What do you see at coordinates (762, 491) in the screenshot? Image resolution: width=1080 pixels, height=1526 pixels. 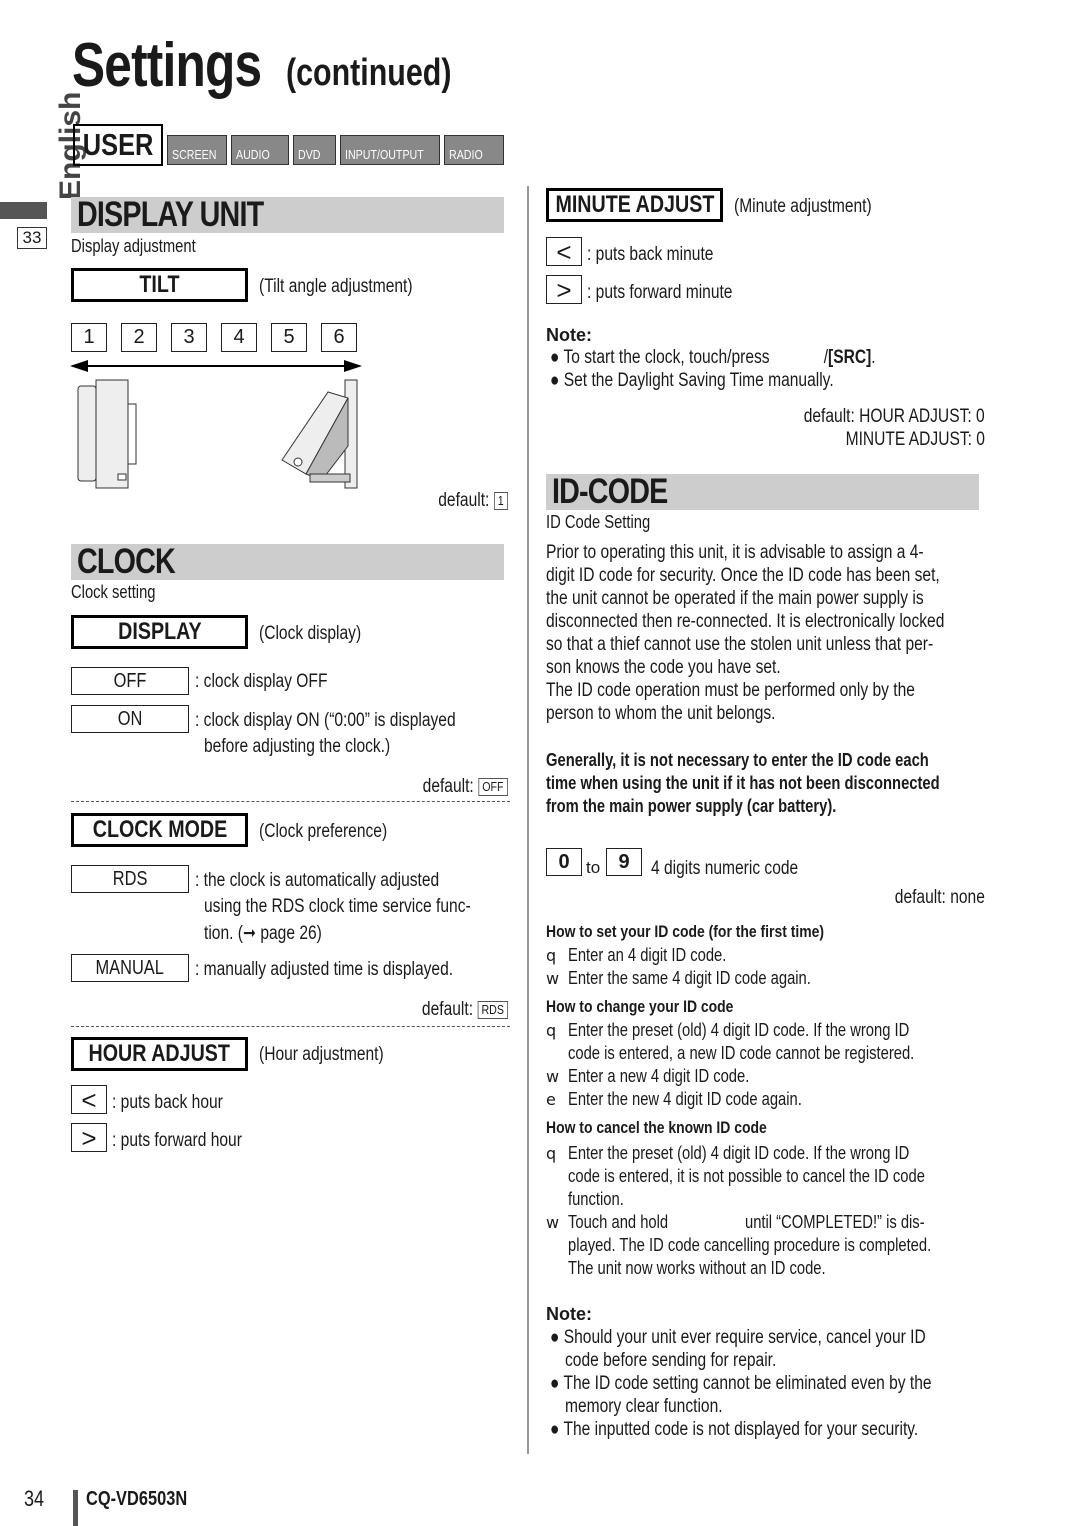 I see `section-header-id-code: ID-CODE` at bounding box center [762, 491].